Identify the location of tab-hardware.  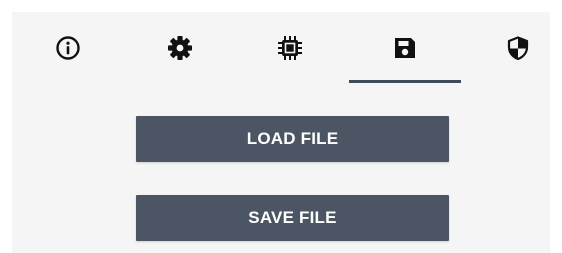
(290, 48).